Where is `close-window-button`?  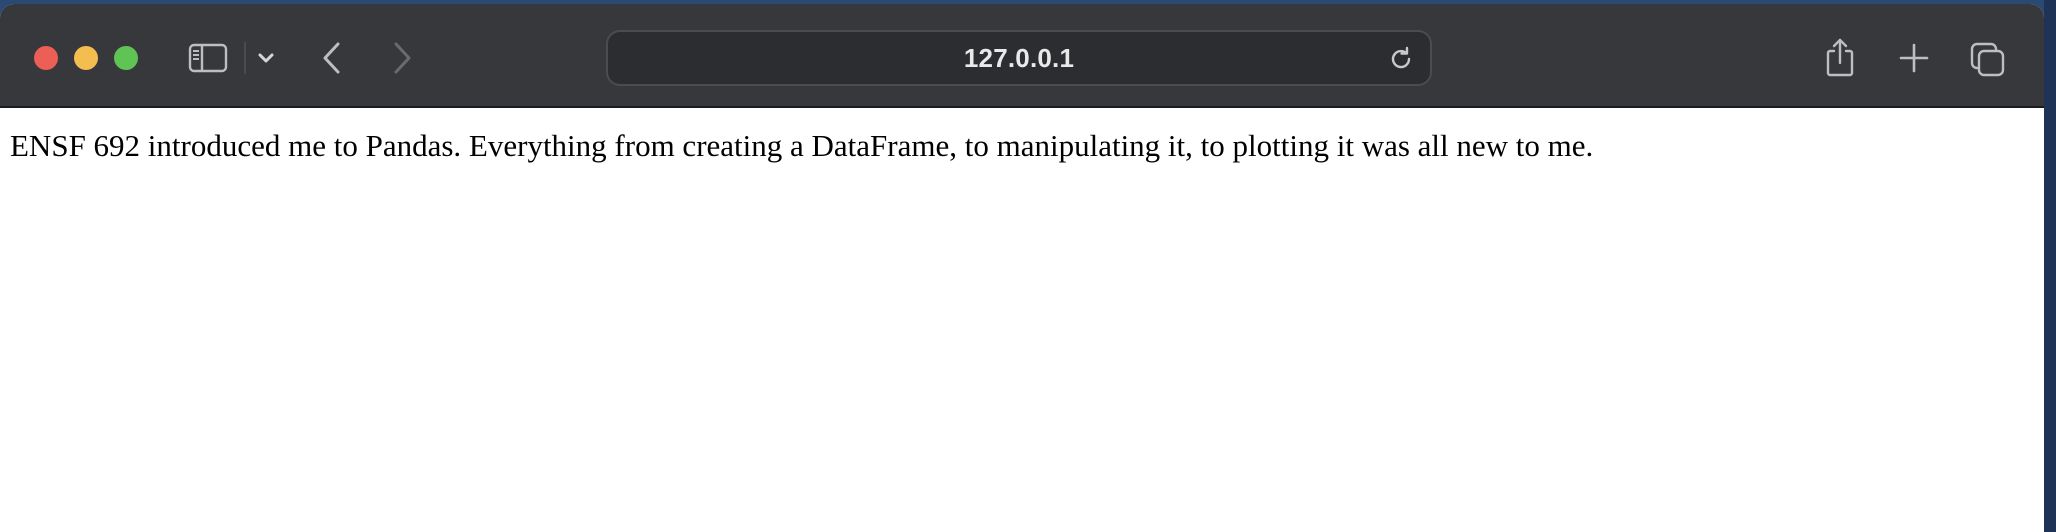
close-window-button is located at coordinates (46, 58).